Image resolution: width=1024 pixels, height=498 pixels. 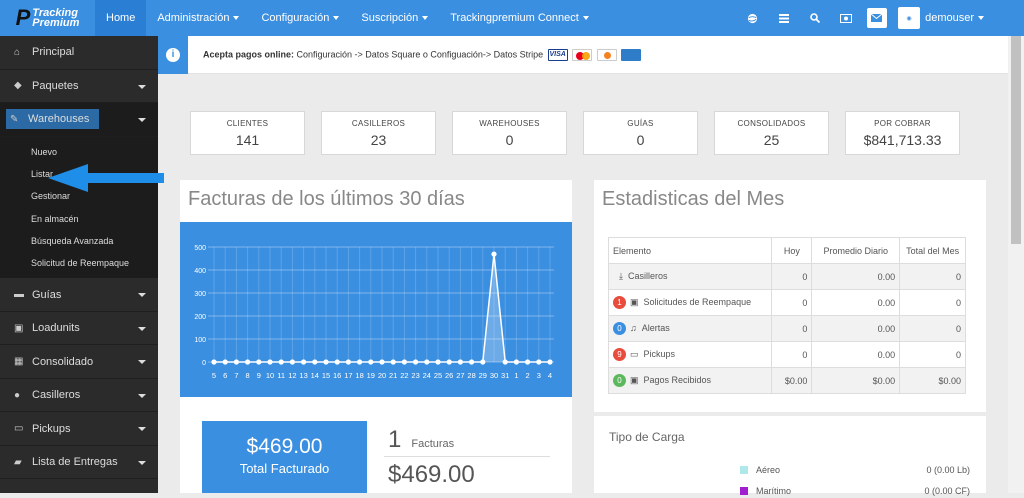 I want to click on stat-card-consolidados: CONSOLIDADOS 25, so click(x=771, y=133).